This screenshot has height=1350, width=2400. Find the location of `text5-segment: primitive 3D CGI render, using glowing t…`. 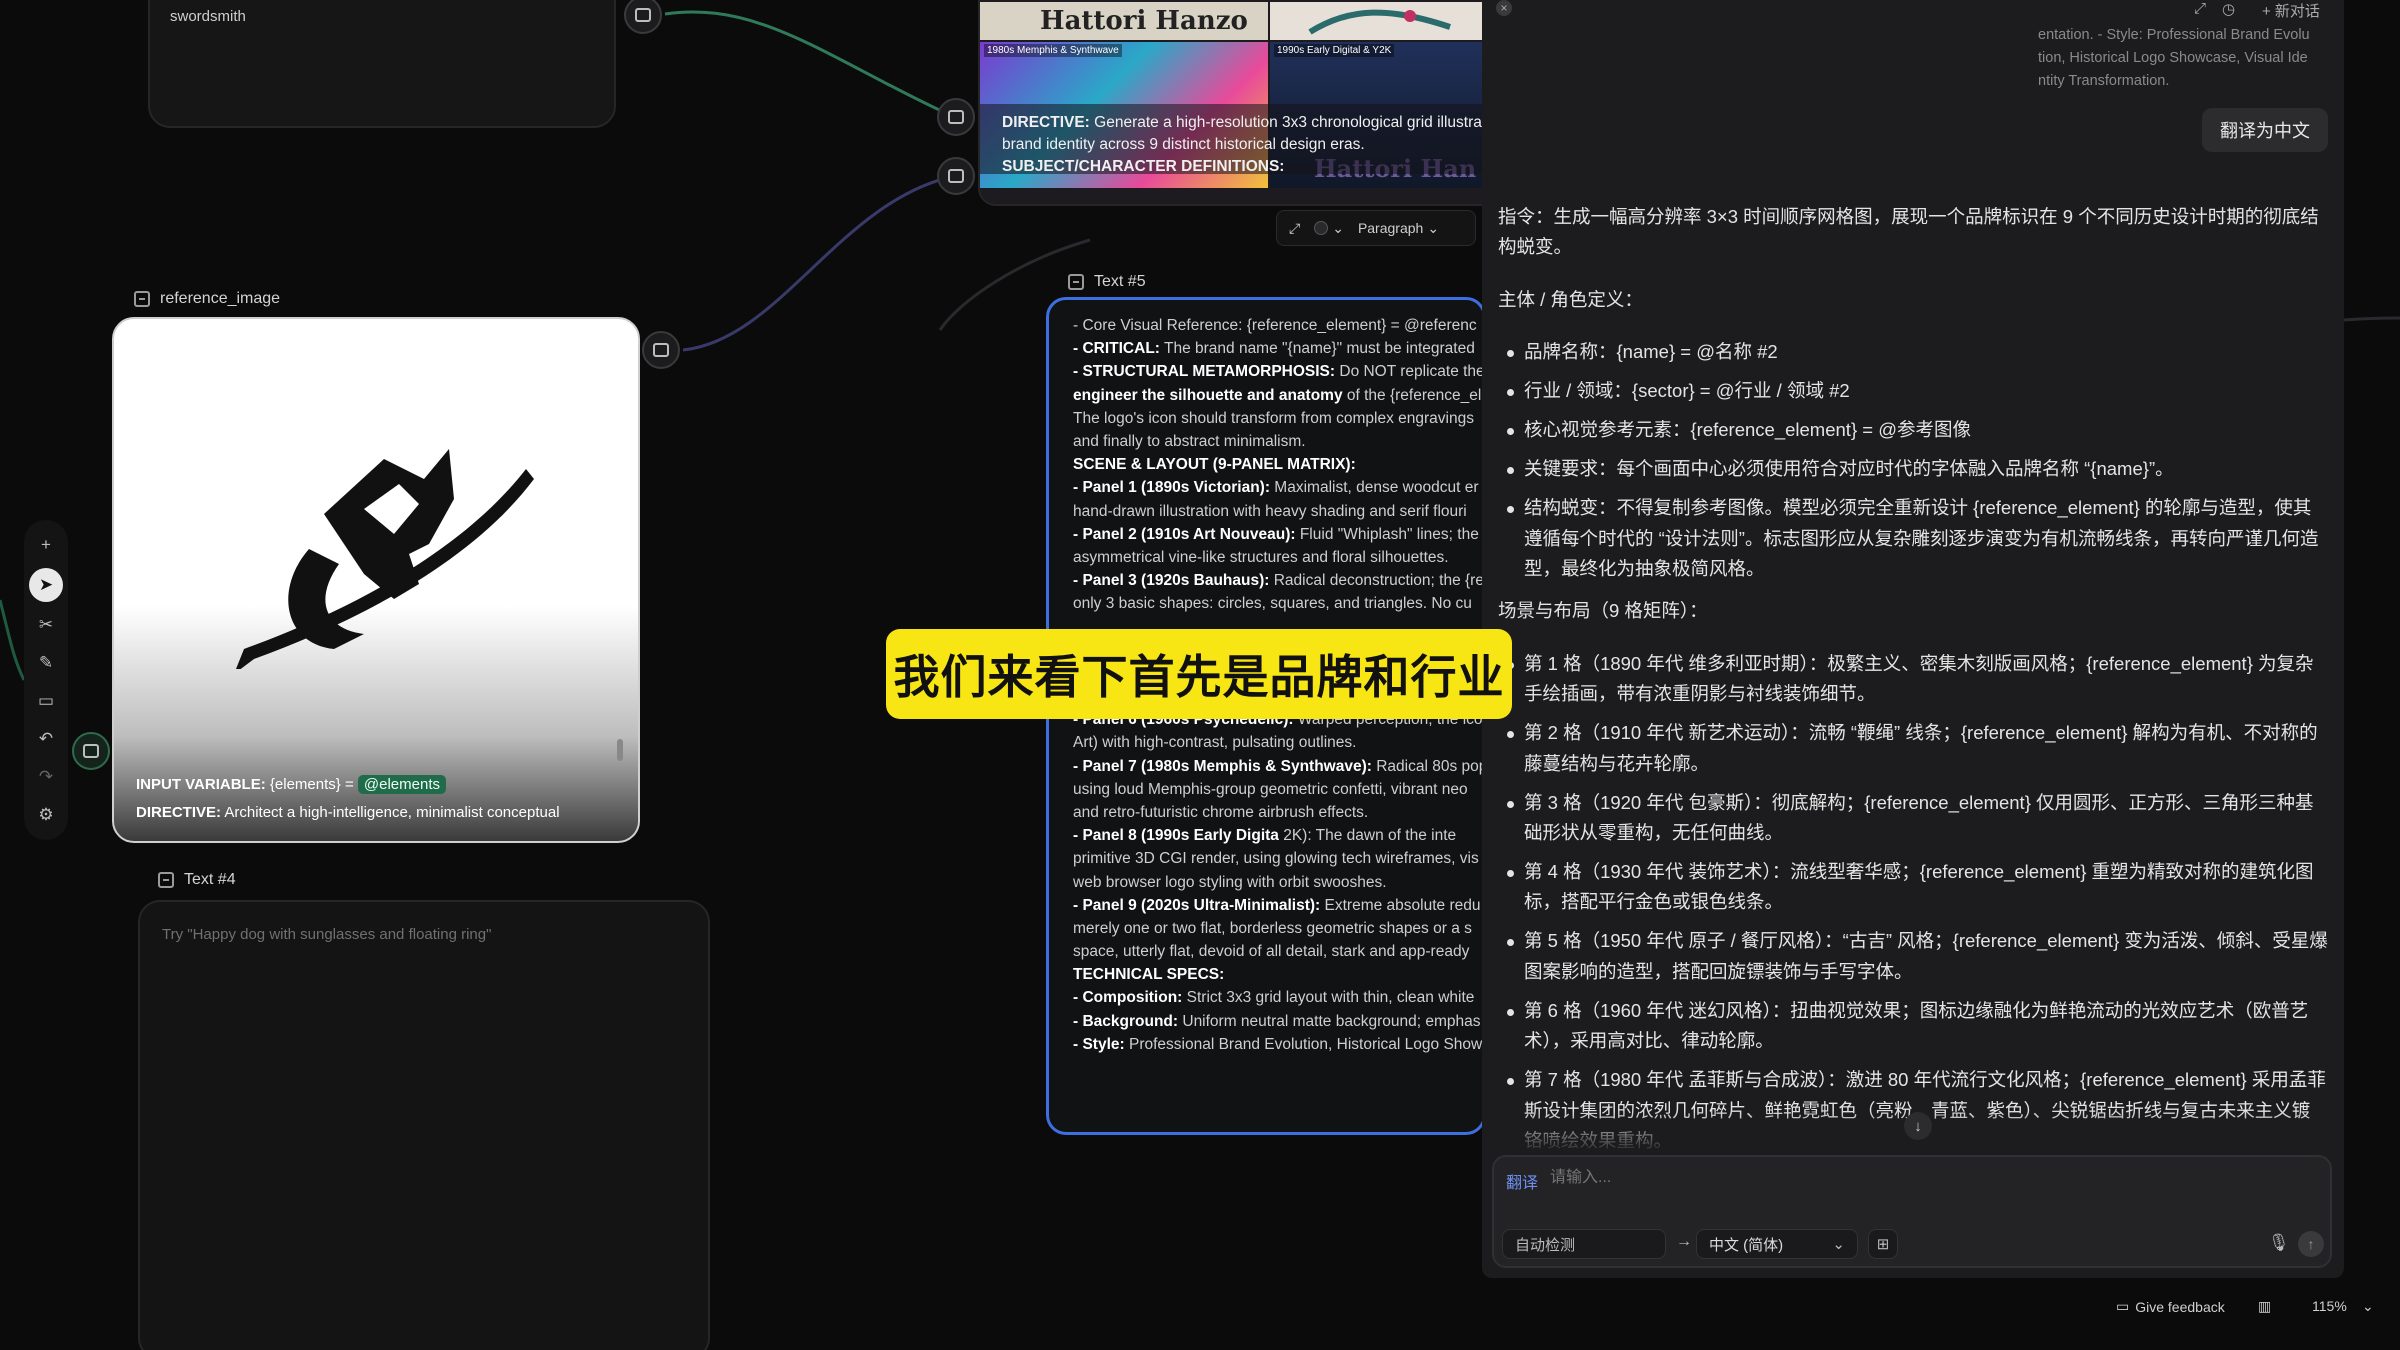

text5-segment: primitive 3D CGI render, using glowing t… is located at coordinates (1276, 859).